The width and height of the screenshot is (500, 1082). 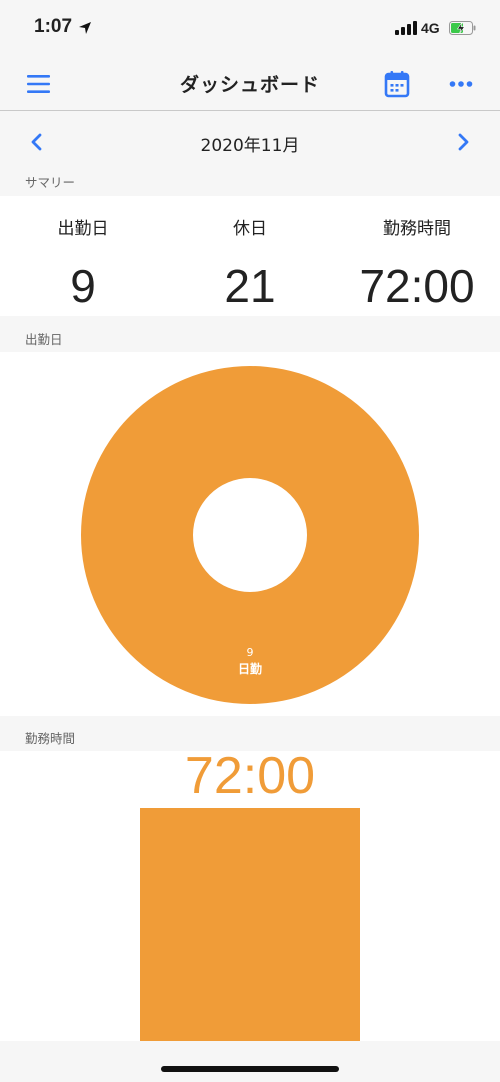 I want to click on section-label-summary: サマリー, so click(x=50, y=182).